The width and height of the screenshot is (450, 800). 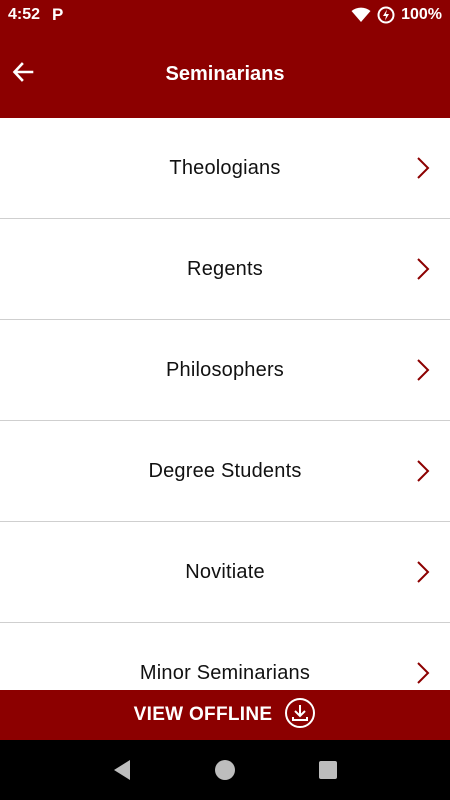 I want to click on status-right: 100%, so click(x=396, y=15).